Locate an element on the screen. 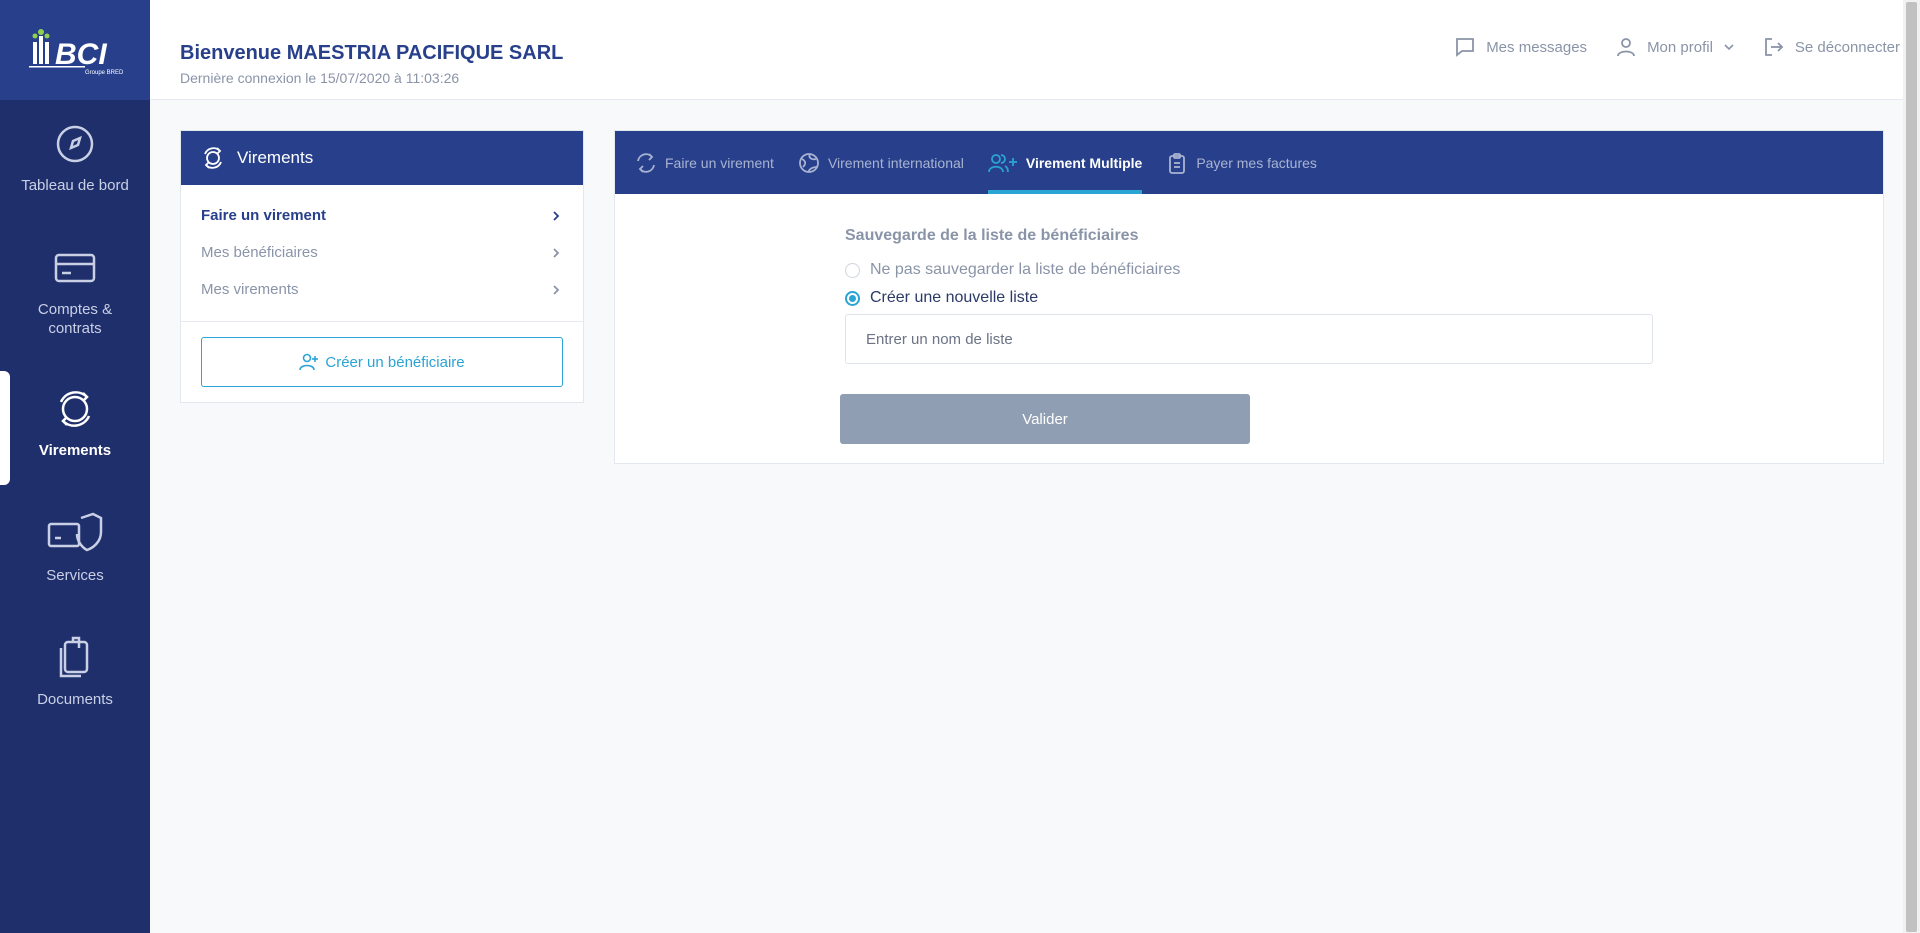 Image resolution: width=1920 pixels, height=933 pixels. tab-label: Virement international is located at coordinates (895, 162).